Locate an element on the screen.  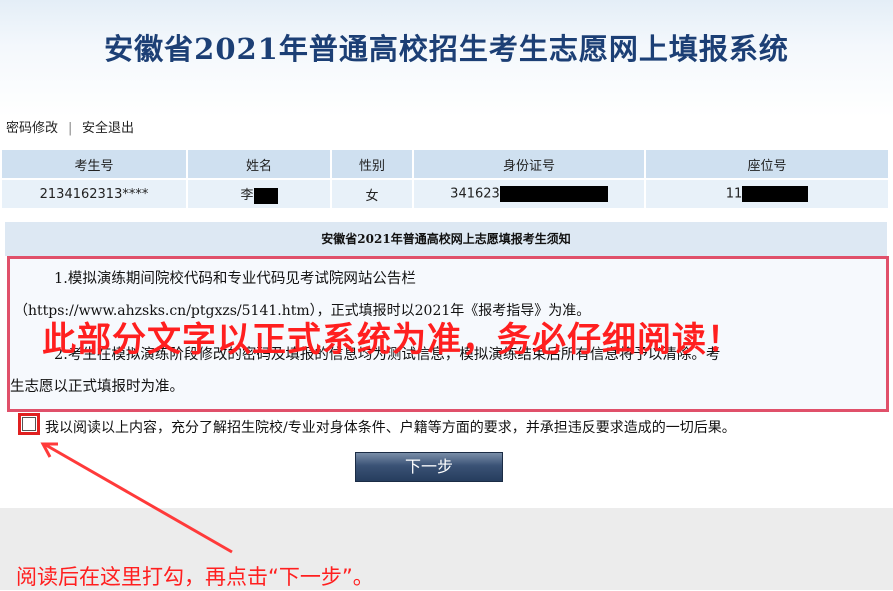
id-no-value: 341623 is located at coordinates (475, 194).